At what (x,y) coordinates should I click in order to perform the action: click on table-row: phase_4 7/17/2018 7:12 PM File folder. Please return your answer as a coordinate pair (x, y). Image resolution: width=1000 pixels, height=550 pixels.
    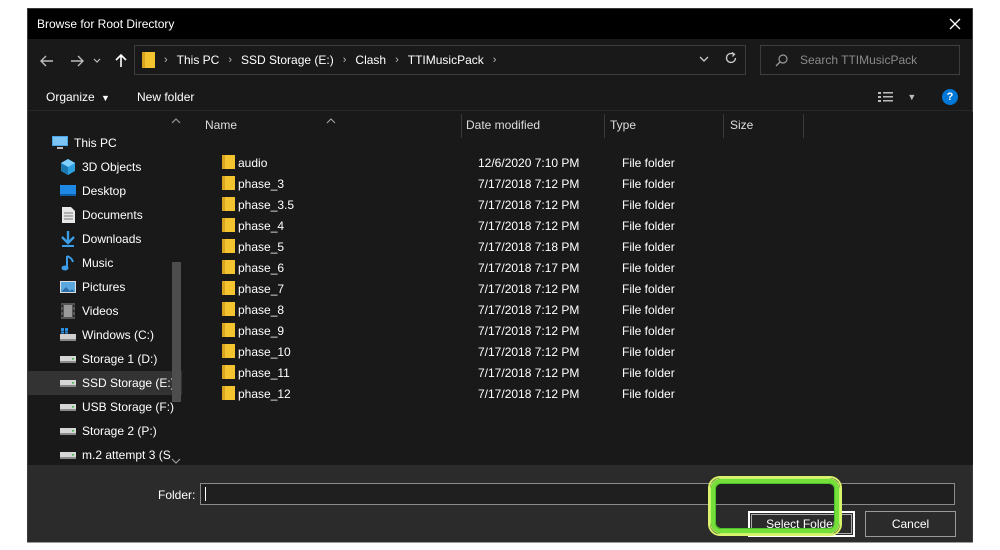
    Looking at the image, I should click on (488, 225).